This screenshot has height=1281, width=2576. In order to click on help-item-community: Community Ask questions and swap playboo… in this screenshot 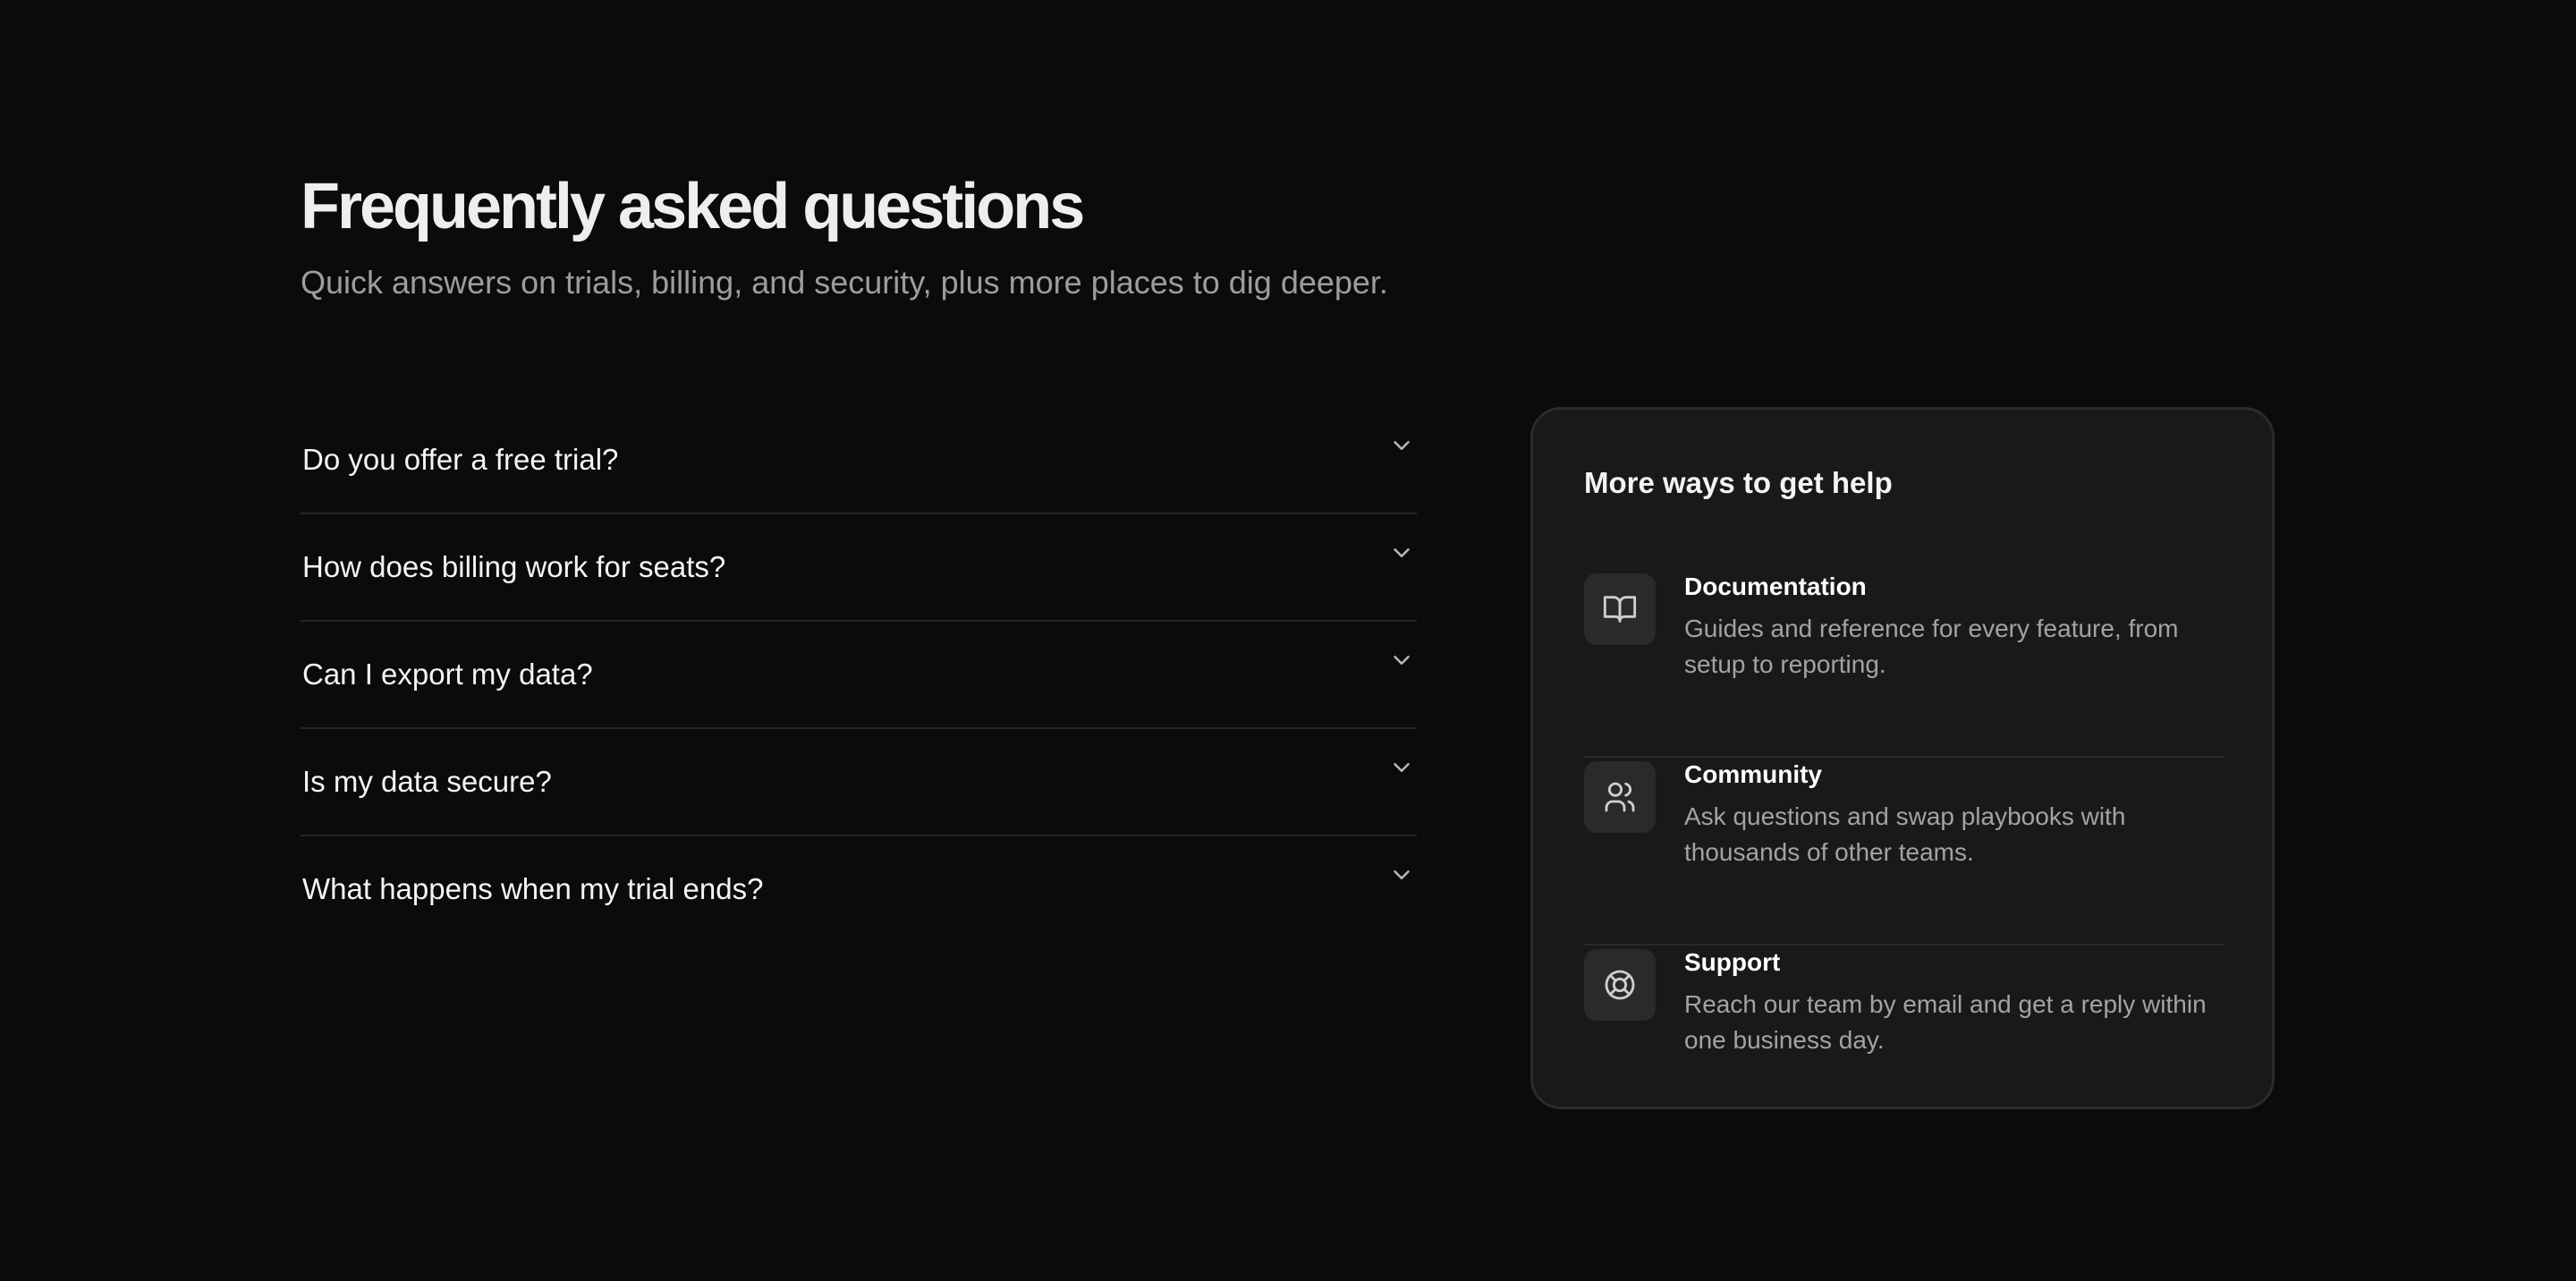, I will do `click(1904, 852)`.